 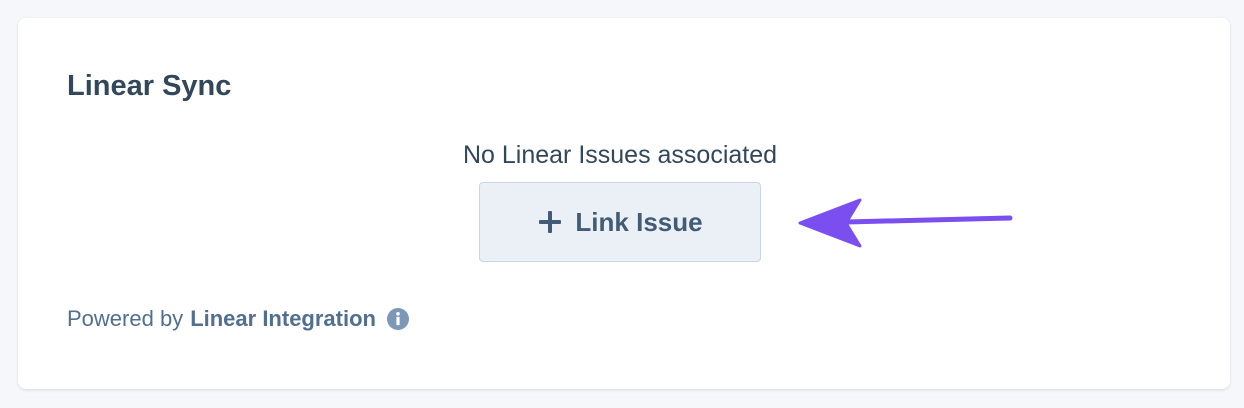 I want to click on card-title: Linear Sync, so click(x=149, y=86).